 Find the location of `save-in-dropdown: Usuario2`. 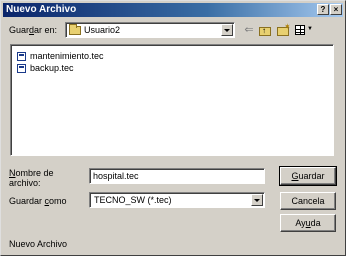

save-in-dropdown: Usuario2 is located at coordinates (150, 30).